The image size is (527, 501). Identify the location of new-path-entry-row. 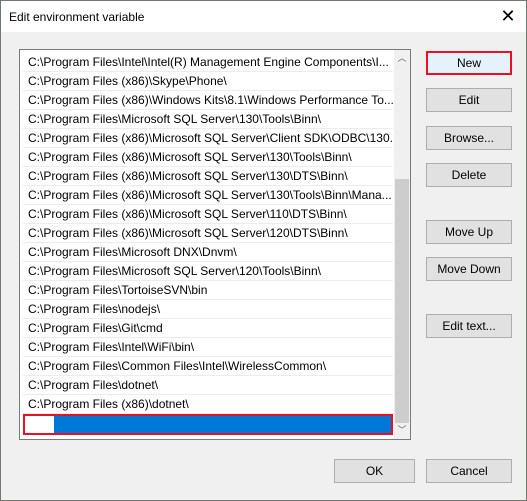
(208, 424).